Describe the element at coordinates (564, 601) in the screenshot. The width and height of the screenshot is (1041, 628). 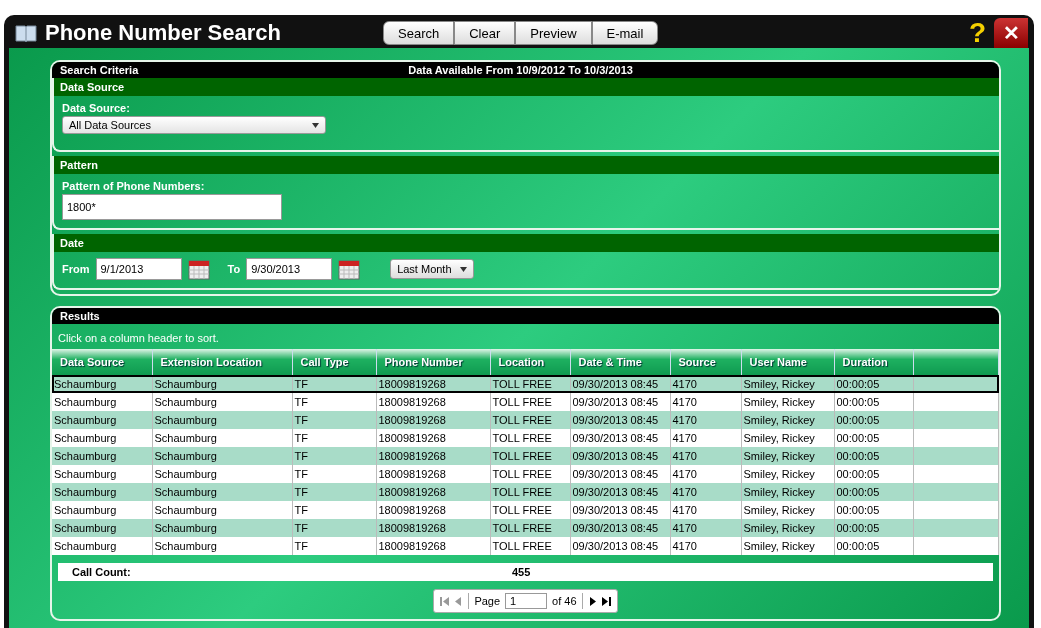
I see `page-total: of 46` at that location.